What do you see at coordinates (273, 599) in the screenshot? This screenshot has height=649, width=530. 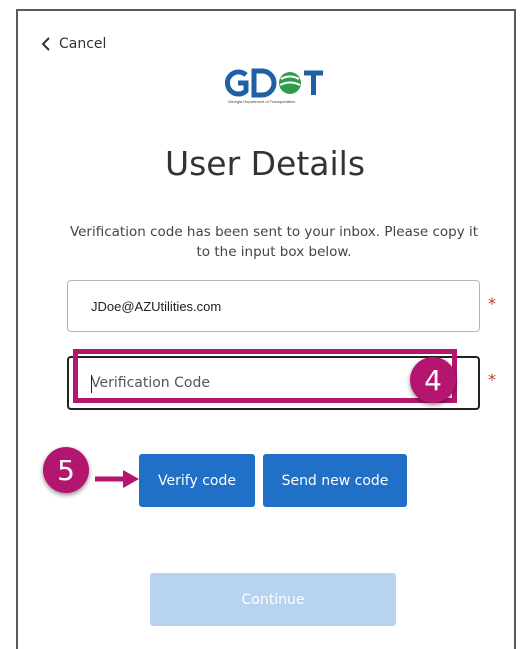 I see `continue-button: Continue` at bounding box center [273, 599].